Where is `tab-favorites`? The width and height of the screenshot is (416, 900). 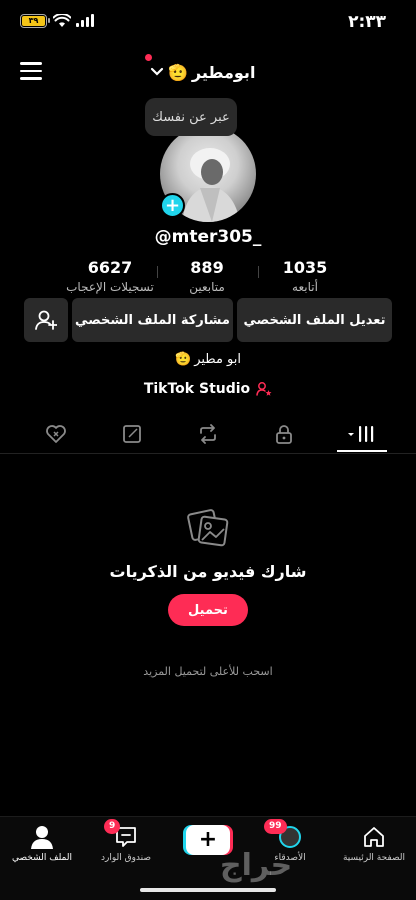 tab-favorites is located at coordinates (132, 434).